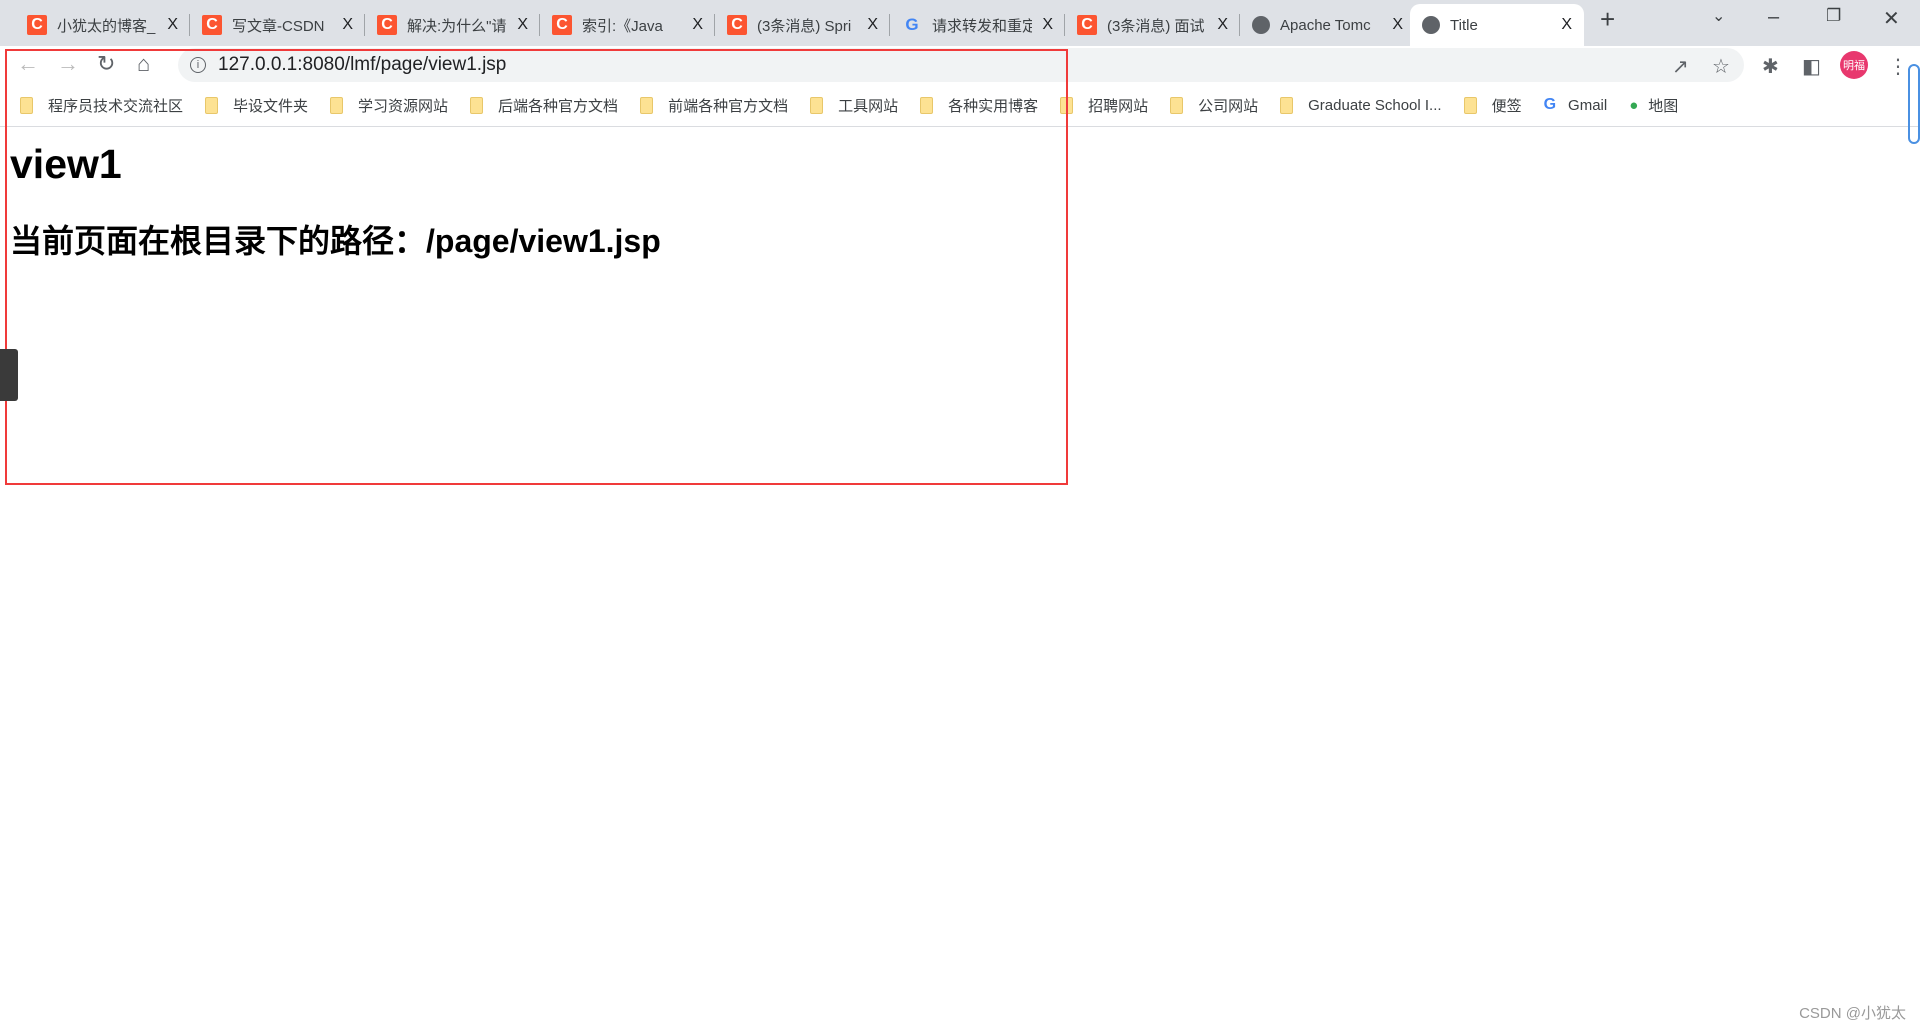 The width and height of the screenshot is (1920, 1030). What do you see at coordinates (1852, 1013) in the screenshot?
I see `watermark: CSDN @小犹太` at bounding box center [1852, 1013].